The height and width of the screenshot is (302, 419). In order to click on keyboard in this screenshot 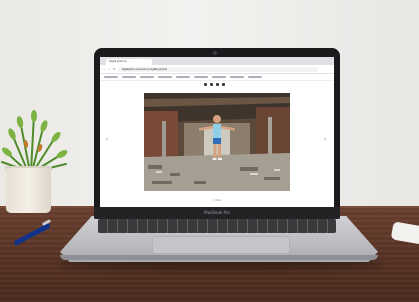, I will do `click(217, 226)`.